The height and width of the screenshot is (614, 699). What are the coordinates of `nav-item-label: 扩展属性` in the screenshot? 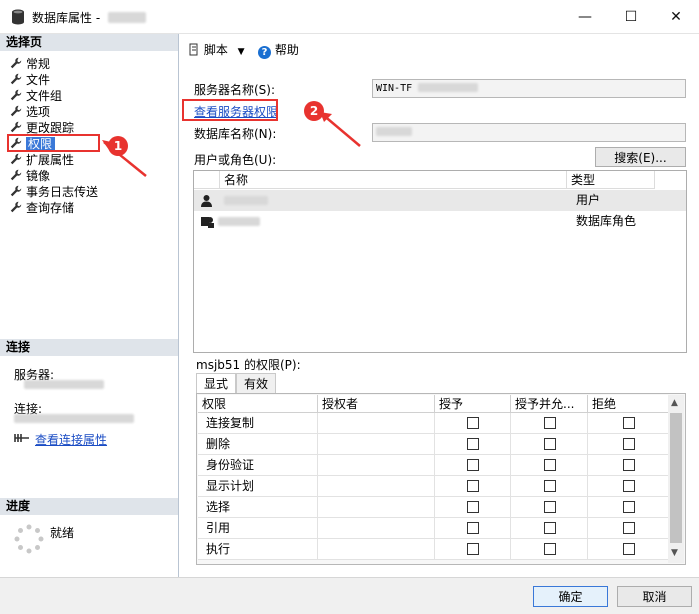 It's located at (50, 160).